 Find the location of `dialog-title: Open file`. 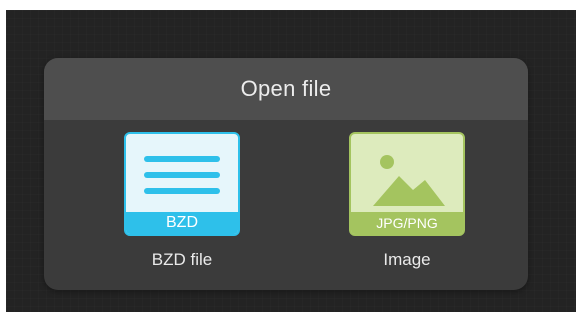

dialog-title: Open file is located at coordinates (286, 88).